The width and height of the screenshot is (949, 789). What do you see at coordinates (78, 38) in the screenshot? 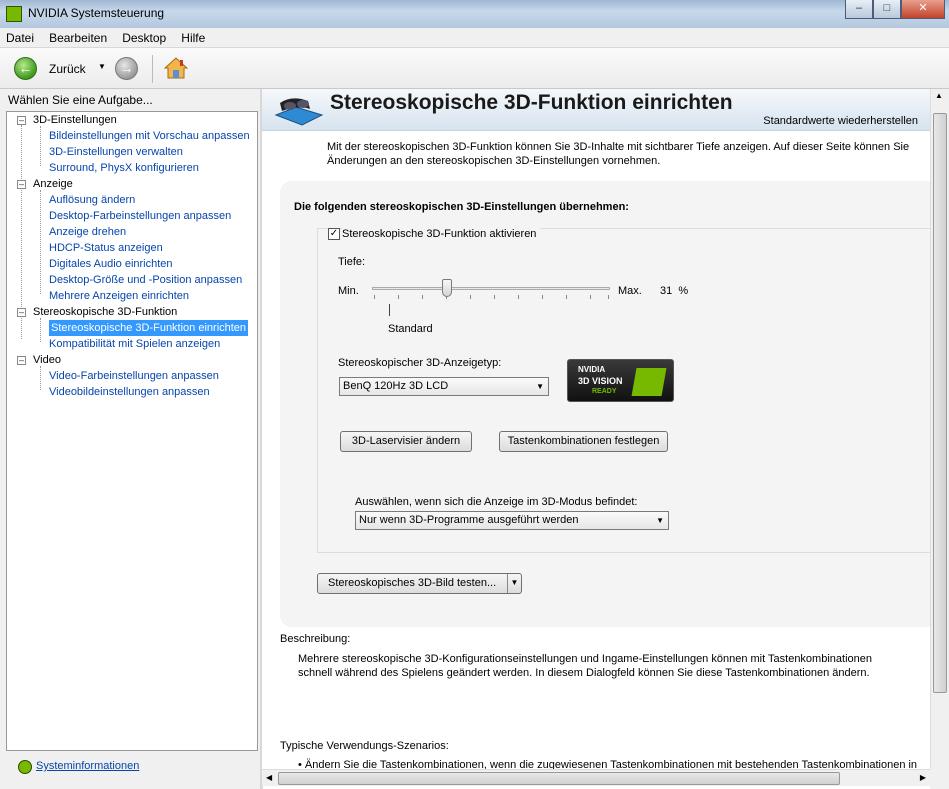
I see `menu-bearbeiten: Bearbeiten` at bounding box center [78, 38].